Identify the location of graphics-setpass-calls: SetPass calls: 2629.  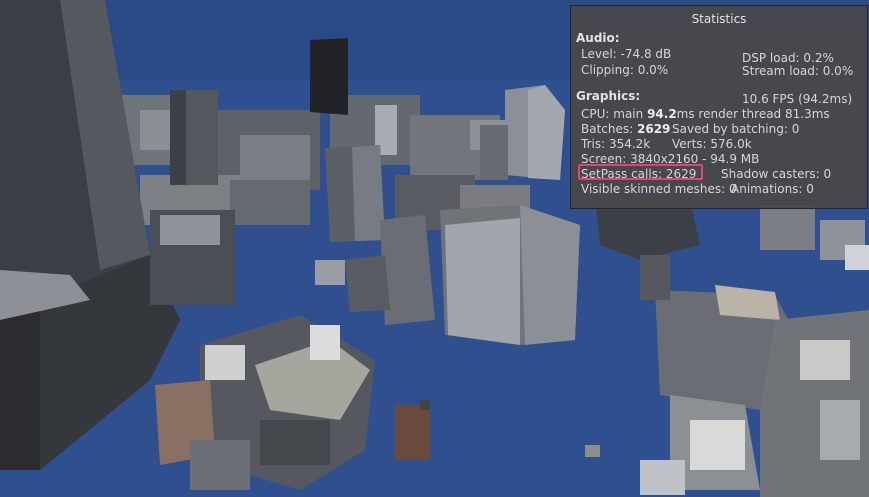
(639, 174).